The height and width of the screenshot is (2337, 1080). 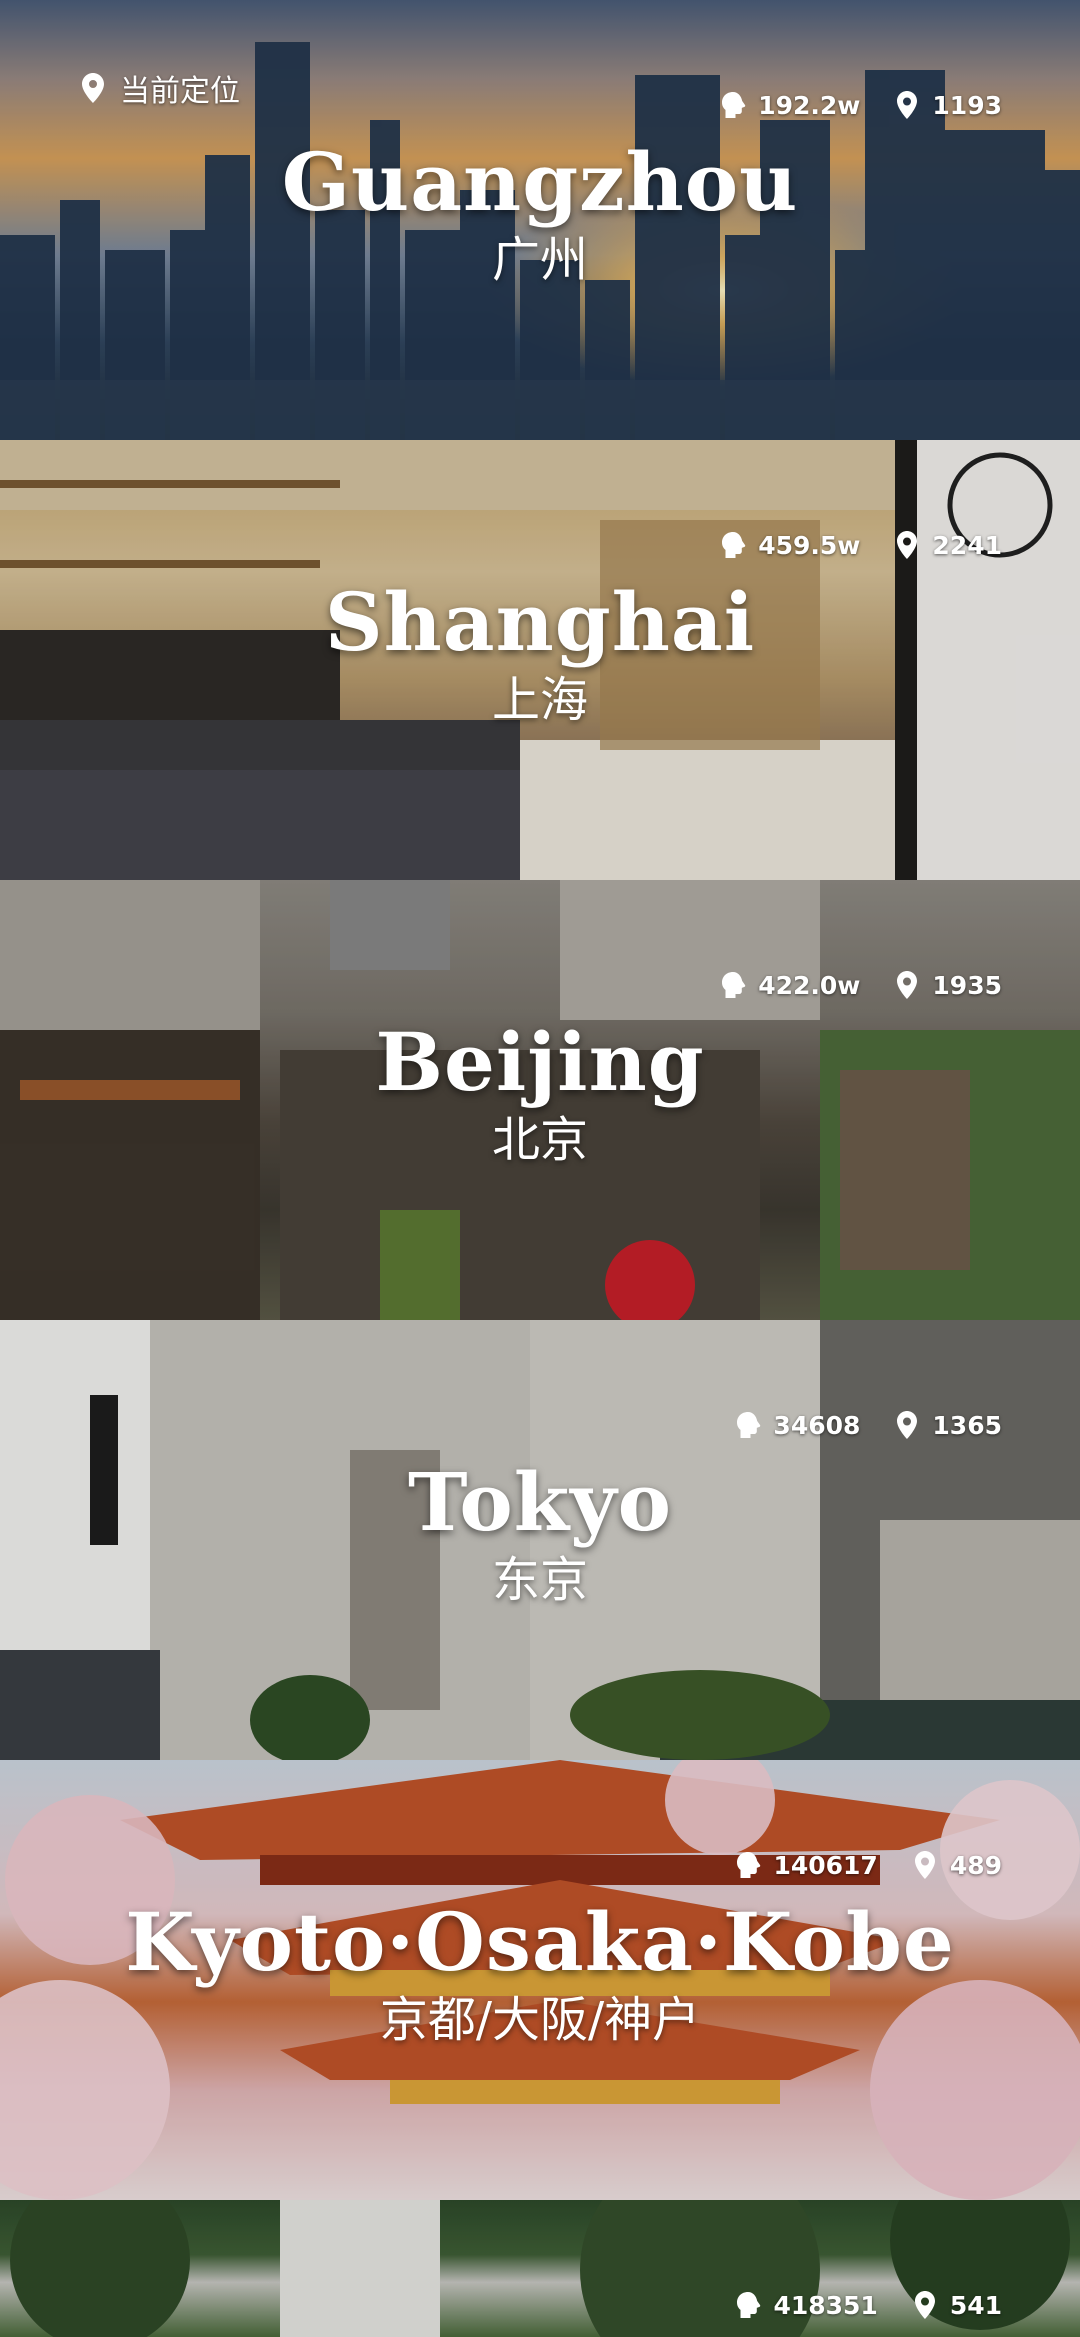 What do you see at coordinates (539, 1580) in the screenshot?
I see `city-name-zh: 东京` at bounding box center [539, 1580].